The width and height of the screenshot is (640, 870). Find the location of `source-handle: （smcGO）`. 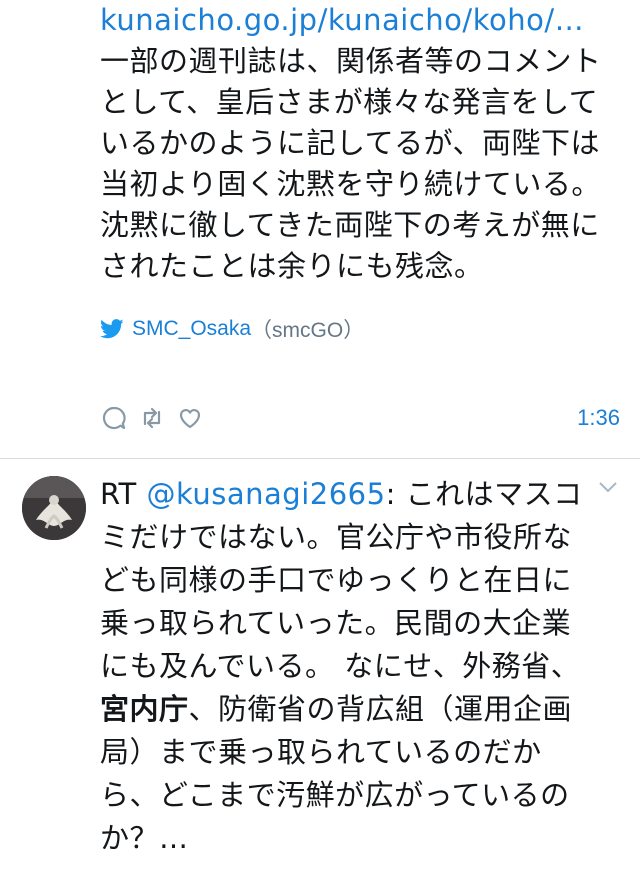

source-handle: （smcGO） is located at coordinates (308, 330).